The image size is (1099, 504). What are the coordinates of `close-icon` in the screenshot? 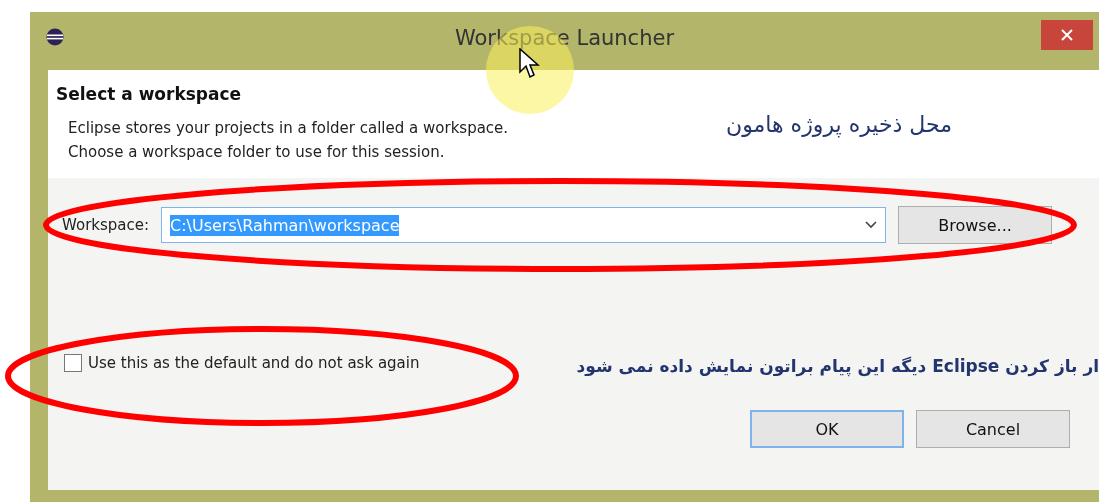 It's located at (1067, 35).